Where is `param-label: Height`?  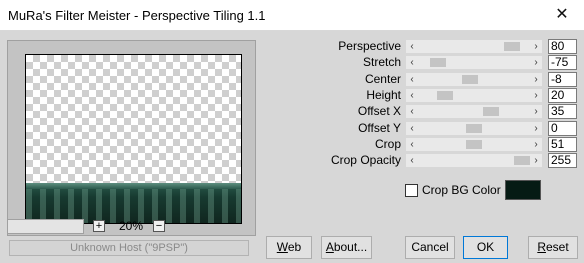
param-label: Height is located at coordinates (383, 95).